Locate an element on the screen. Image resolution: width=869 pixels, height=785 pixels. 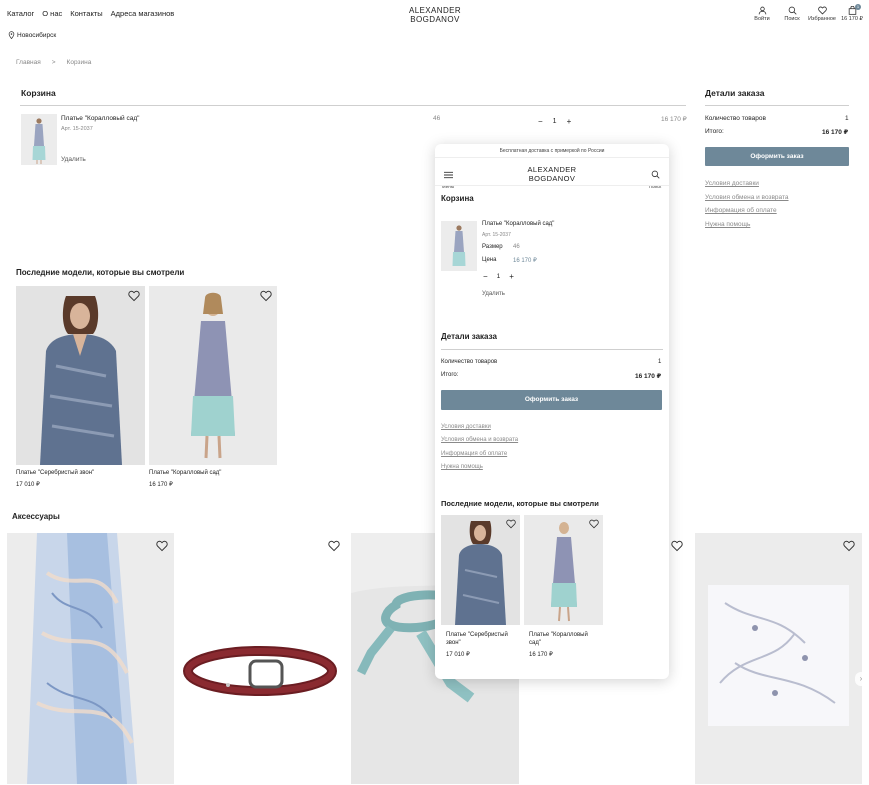
logo-line-1: ALEXANDER is located at coordinates (435, 10).